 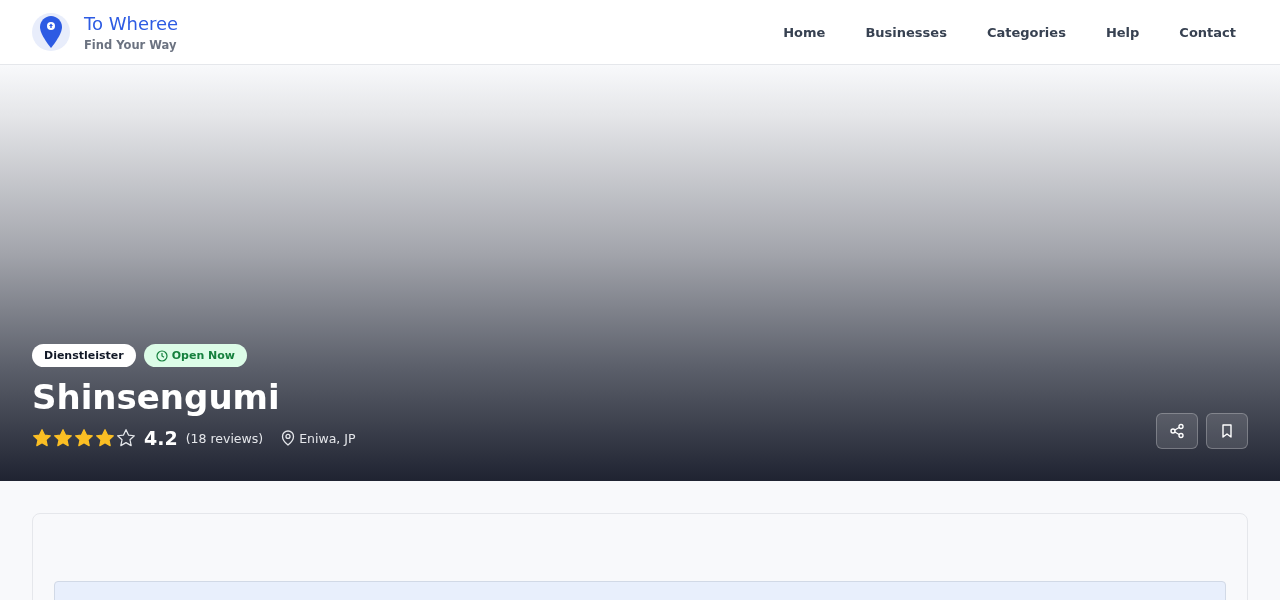 What do you see at coordinates (1207, 32) in the screenshot?
I see `nav-link: Contact` at bounding box center [1207, 32].